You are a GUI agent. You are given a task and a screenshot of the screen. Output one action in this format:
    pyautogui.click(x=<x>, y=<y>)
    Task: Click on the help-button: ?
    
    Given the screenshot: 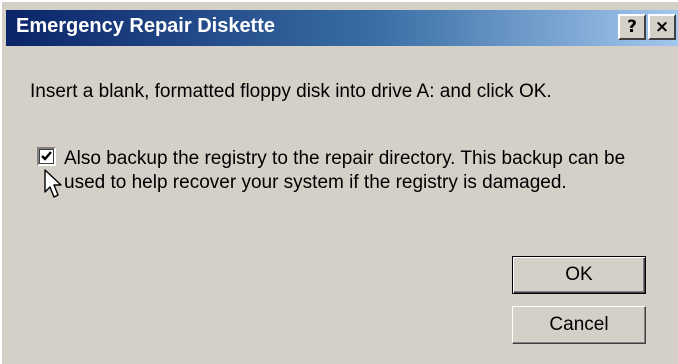 What is the action you would take?
    pyautogui.click(x=632, y=27)
    